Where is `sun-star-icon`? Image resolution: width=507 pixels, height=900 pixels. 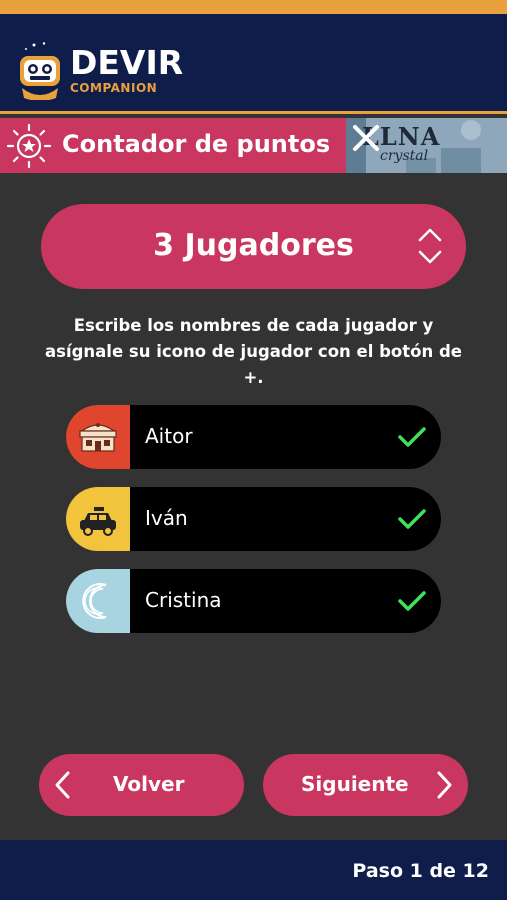
sun-star-icon is located at coordinates (29, 146).